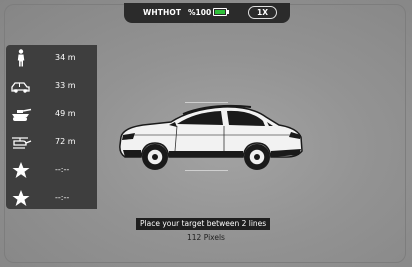 This screenshot has height=267, width=412. I want to click on helicopter-icon, so click(22, 143).